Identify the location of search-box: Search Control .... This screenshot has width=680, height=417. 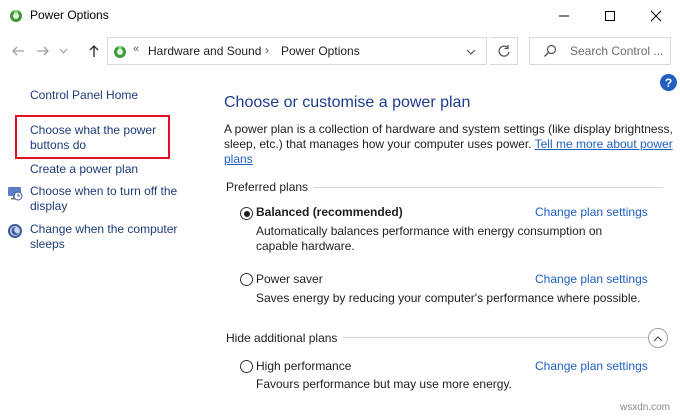
(600, 51).